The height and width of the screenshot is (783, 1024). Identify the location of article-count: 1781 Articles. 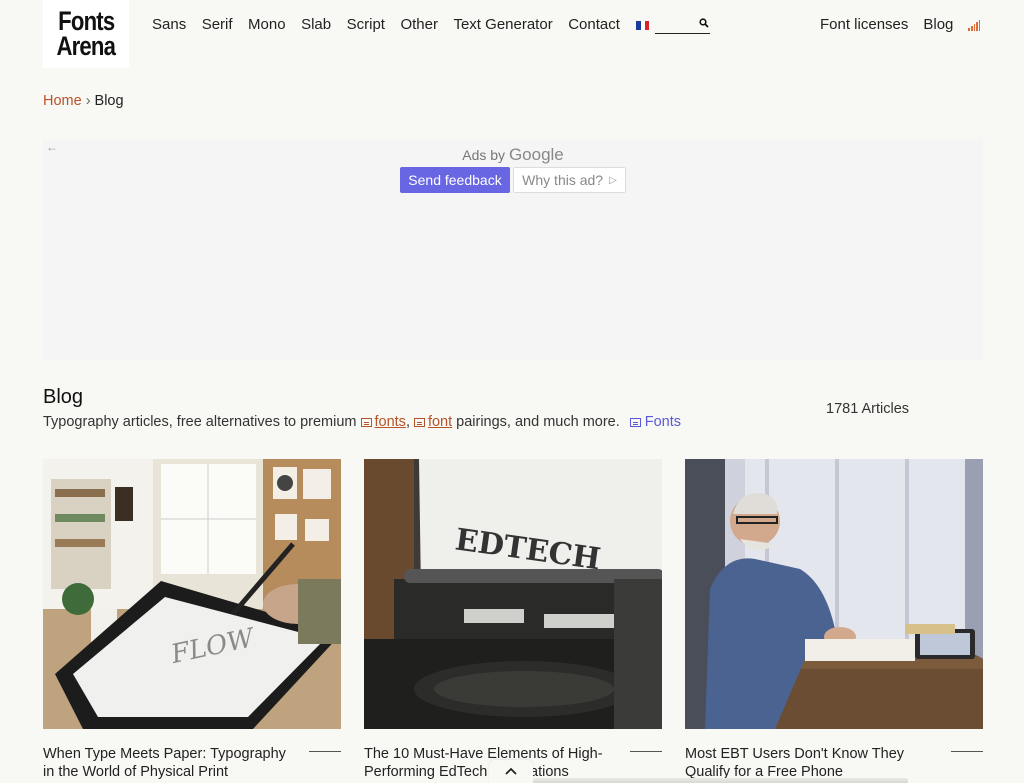
(868, 409).